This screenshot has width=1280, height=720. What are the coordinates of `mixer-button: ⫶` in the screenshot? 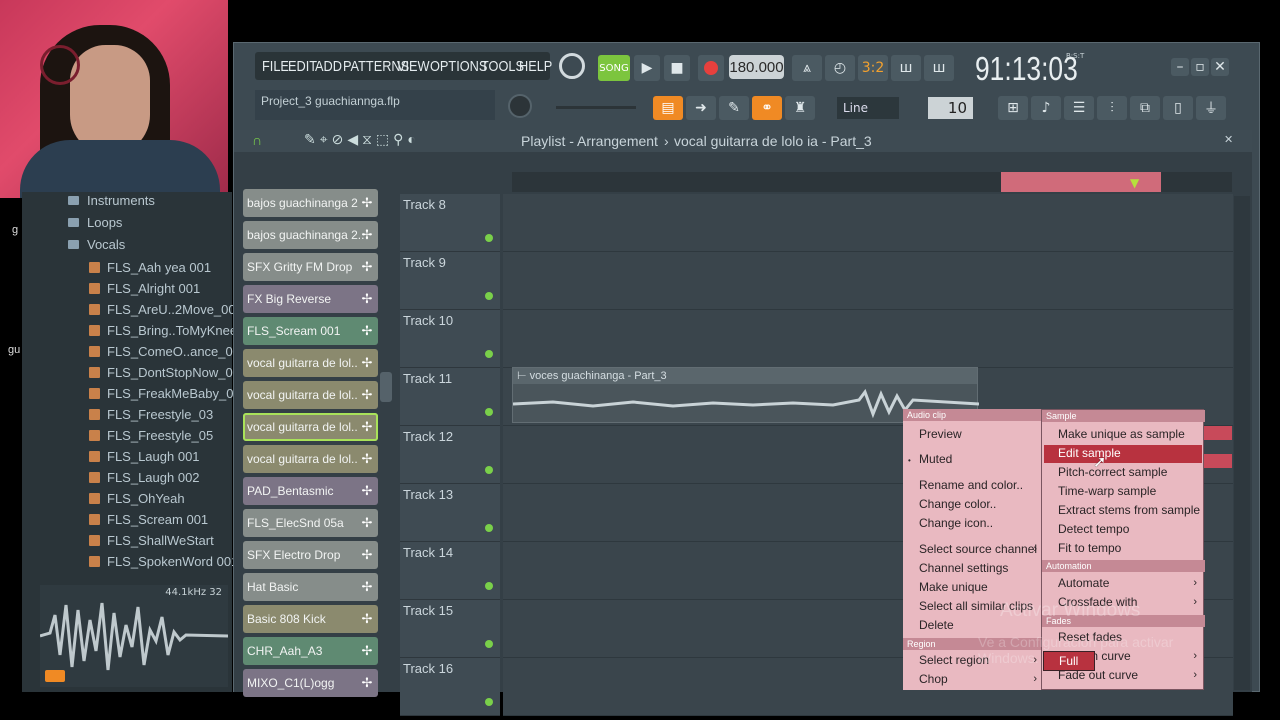 It's located at (1112, 108).